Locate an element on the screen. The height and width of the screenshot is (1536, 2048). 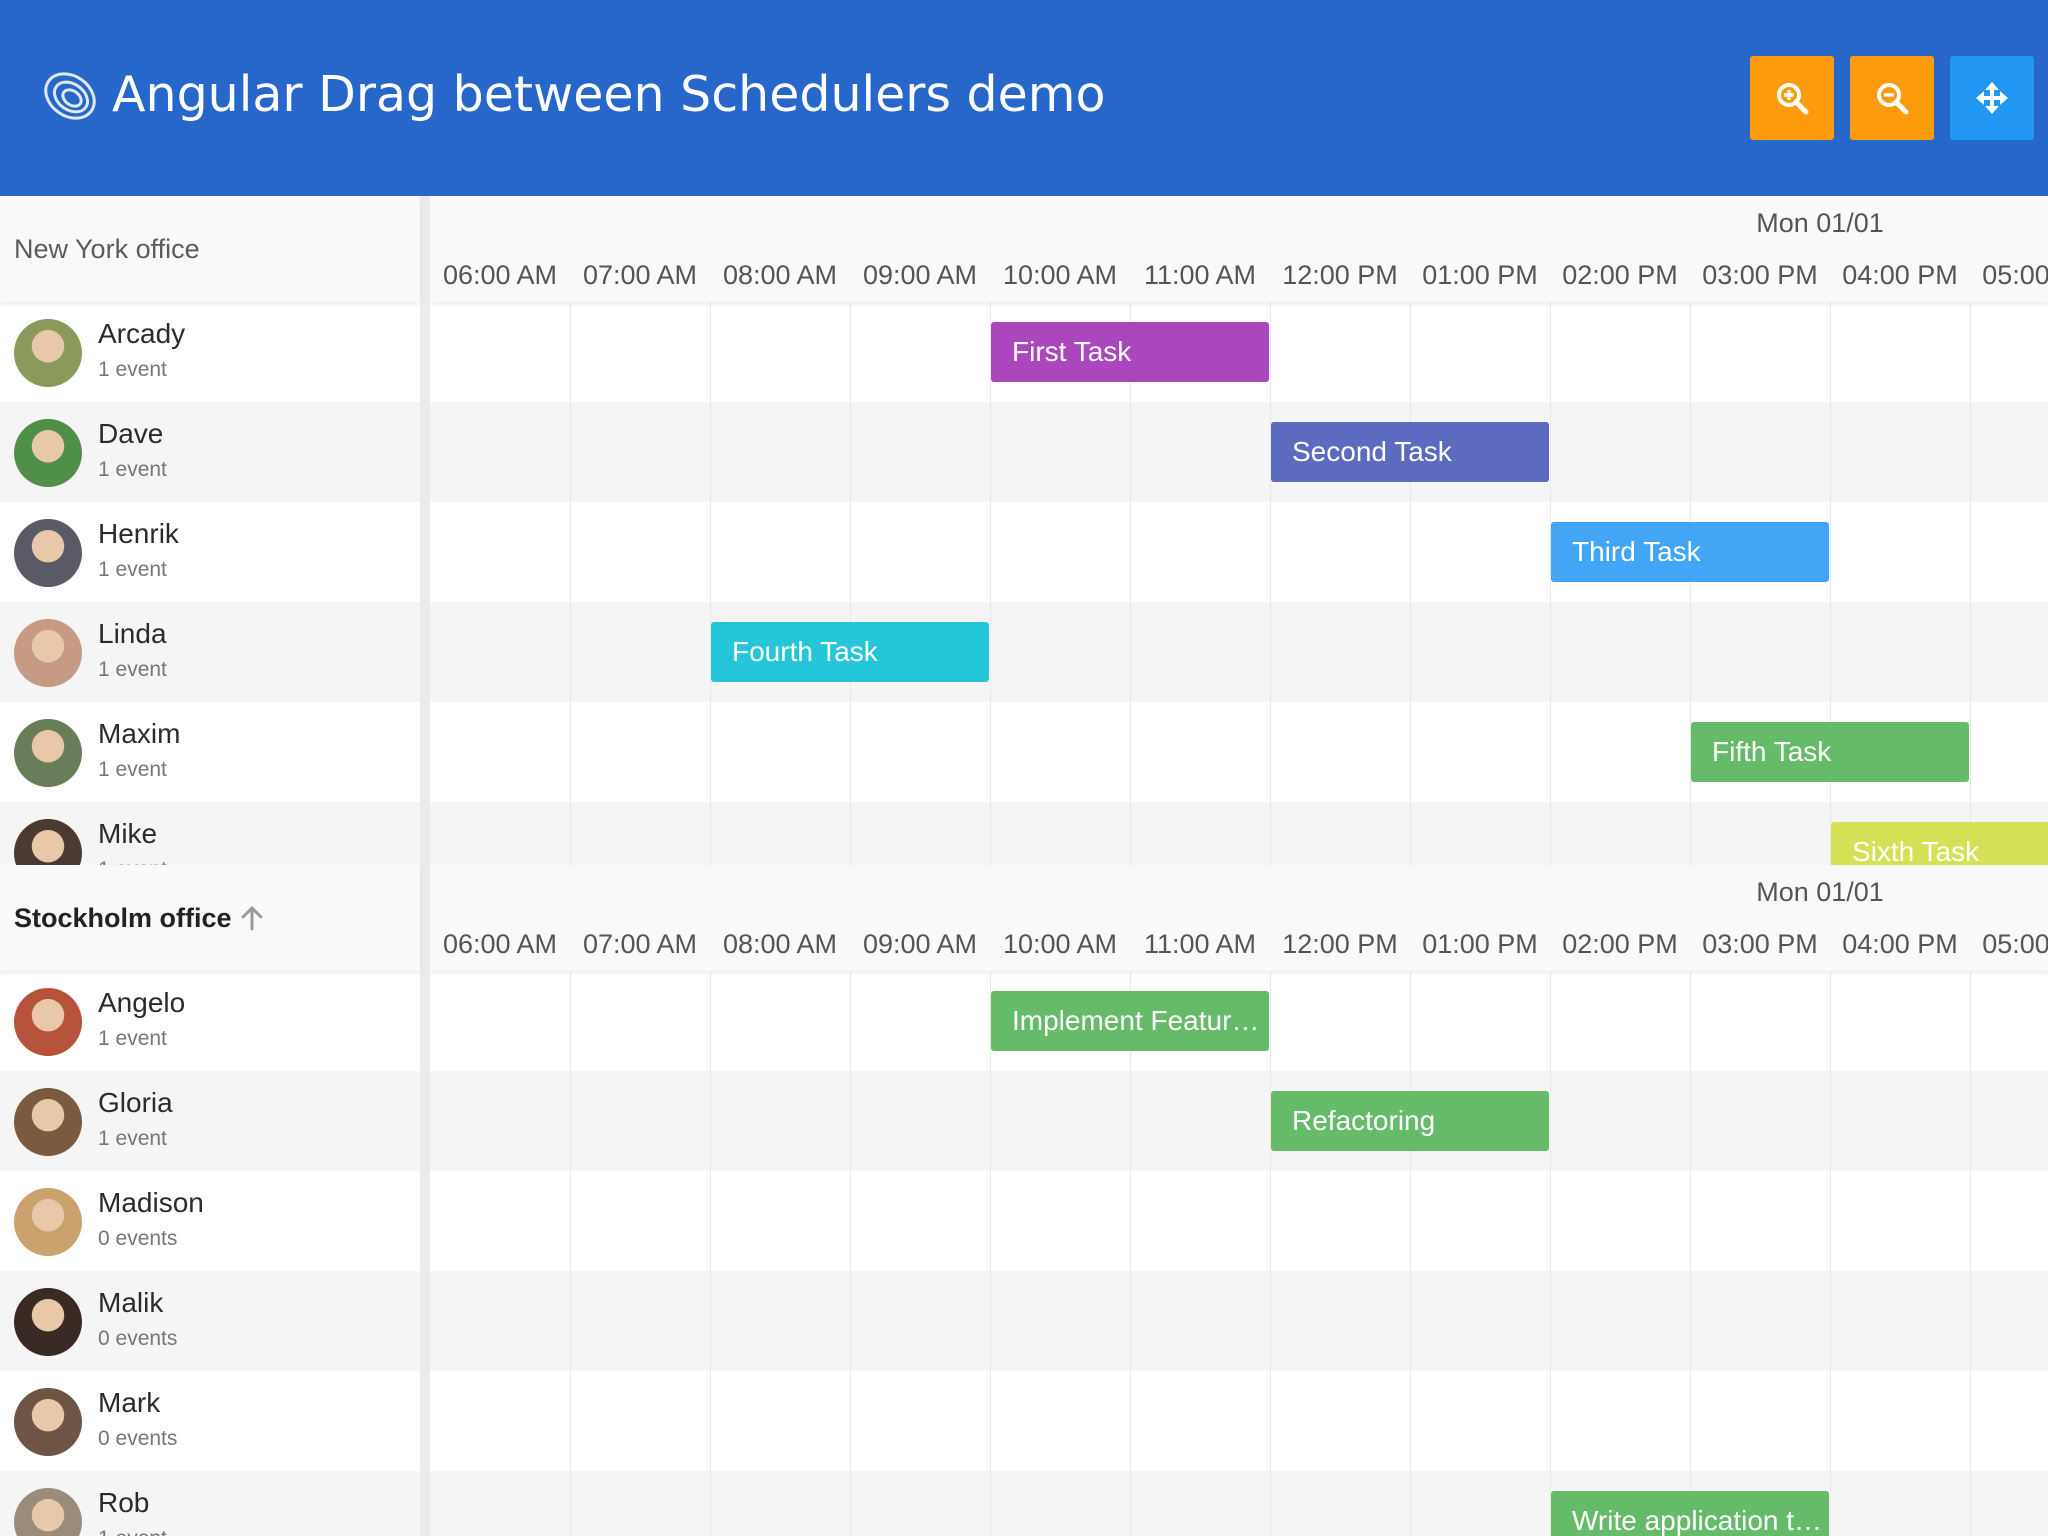
column-header: Stockholm office is located at coordinates (210, 918).